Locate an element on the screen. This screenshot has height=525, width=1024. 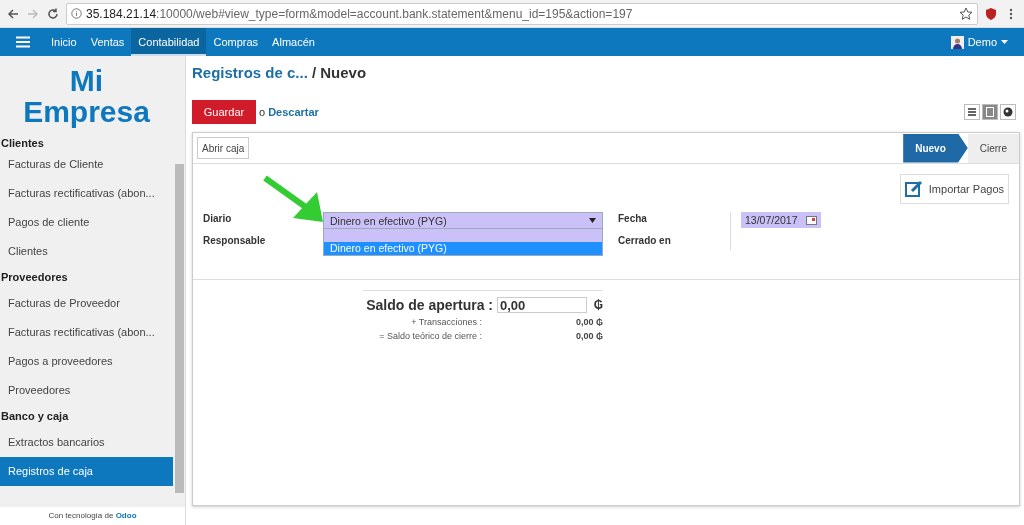
calendar-icon is located at coordinates (811, 220).